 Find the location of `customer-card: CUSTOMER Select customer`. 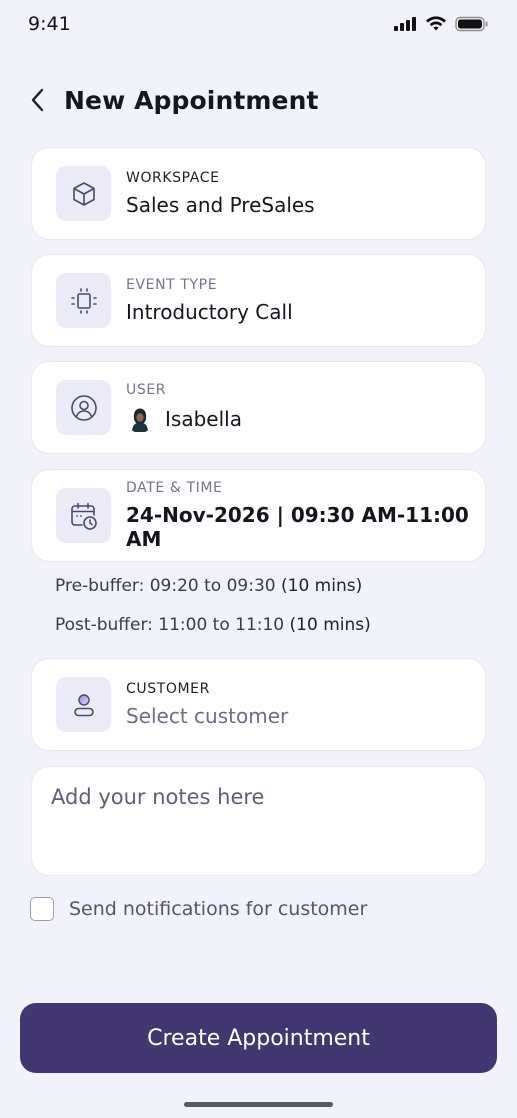

customer-card: CUSTOMER Select customer is located at coordinates (258, 704).